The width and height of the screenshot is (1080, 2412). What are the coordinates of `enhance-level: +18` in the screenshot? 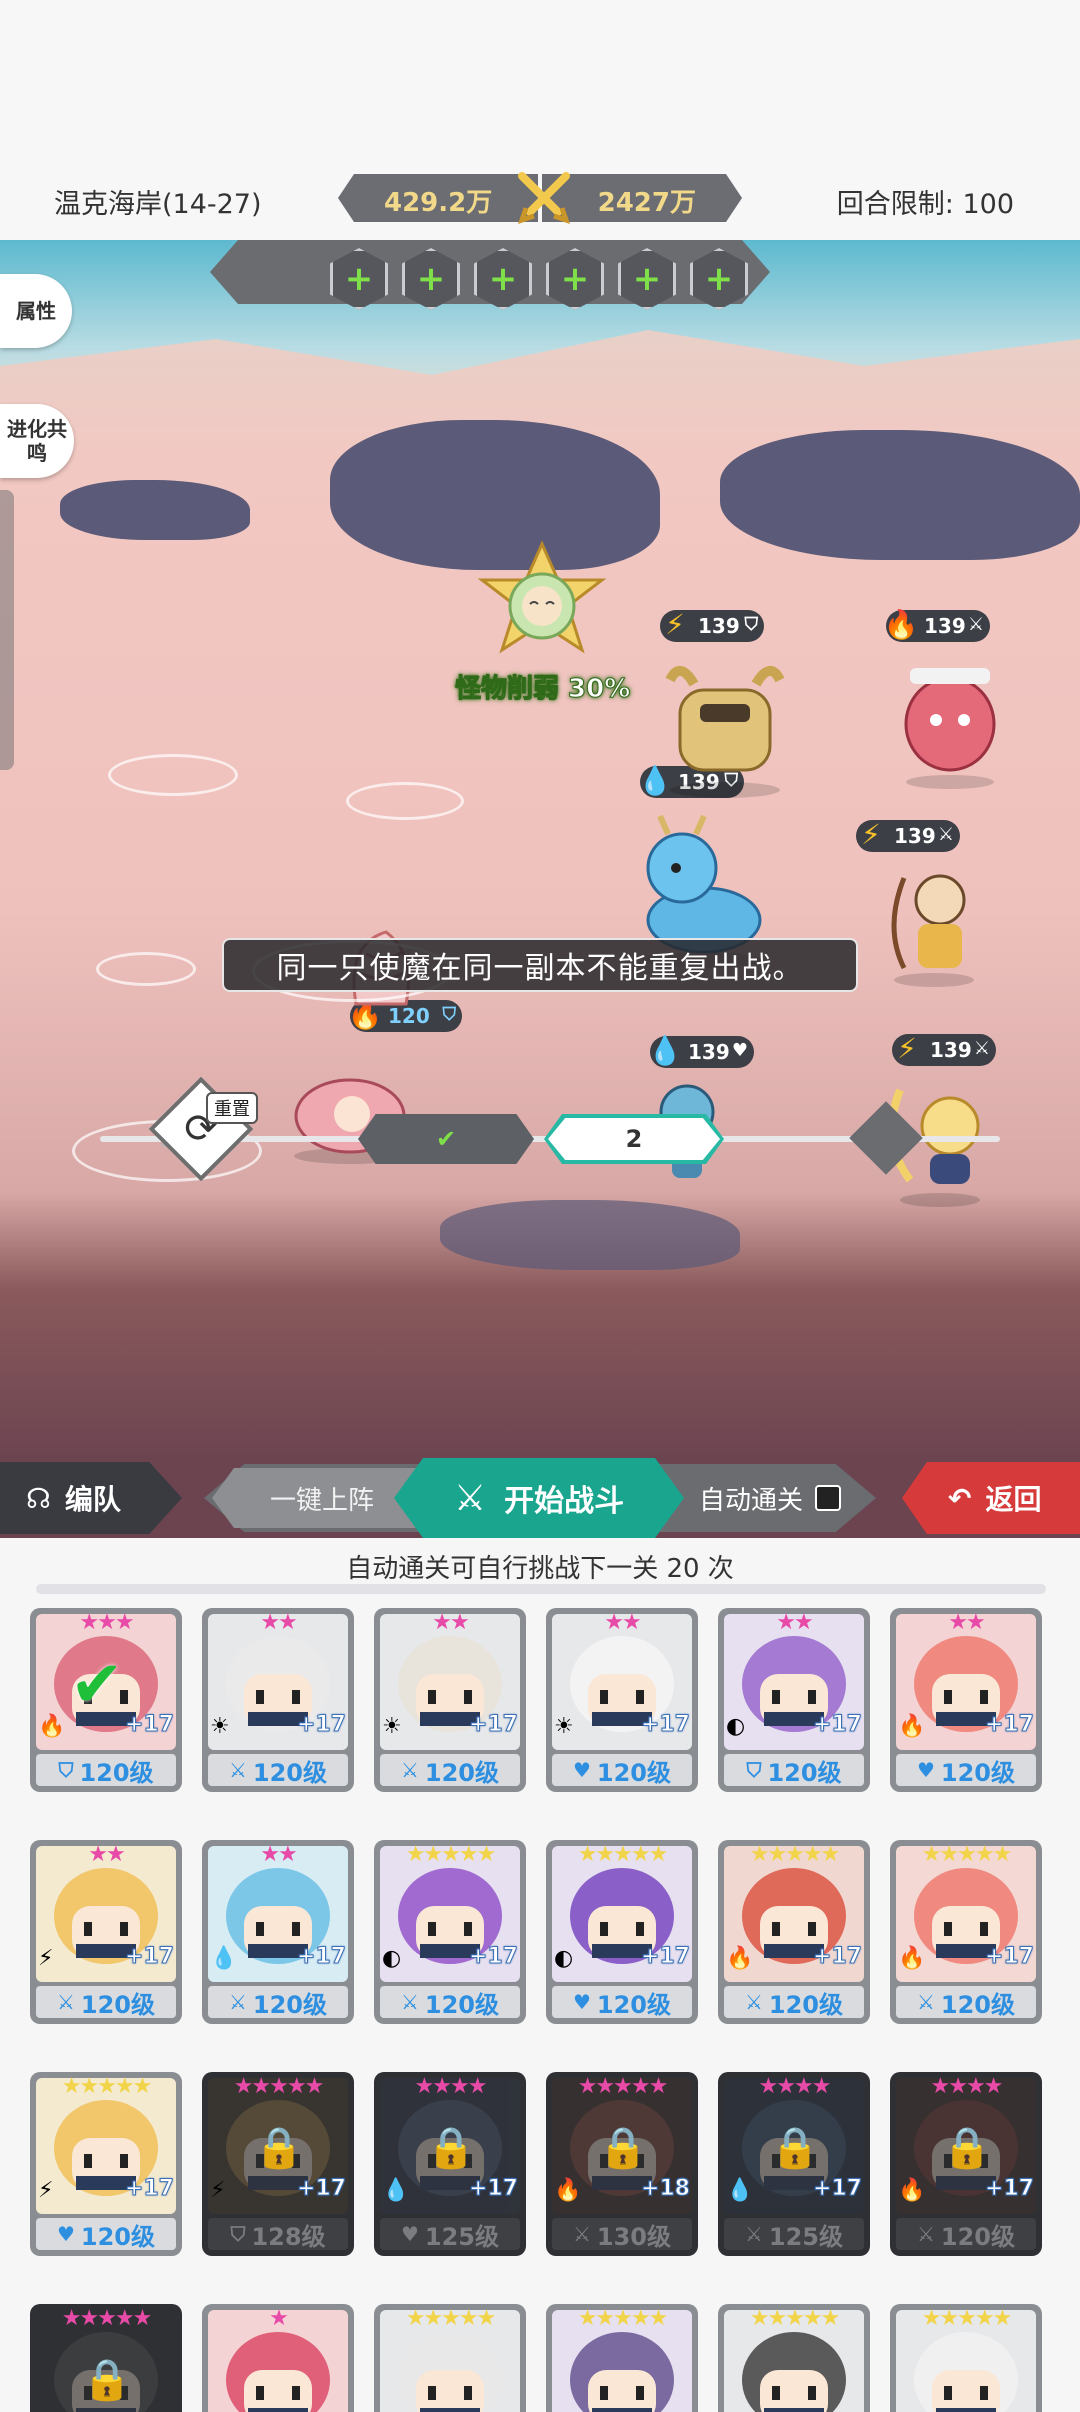 It's located at (665, 2189).